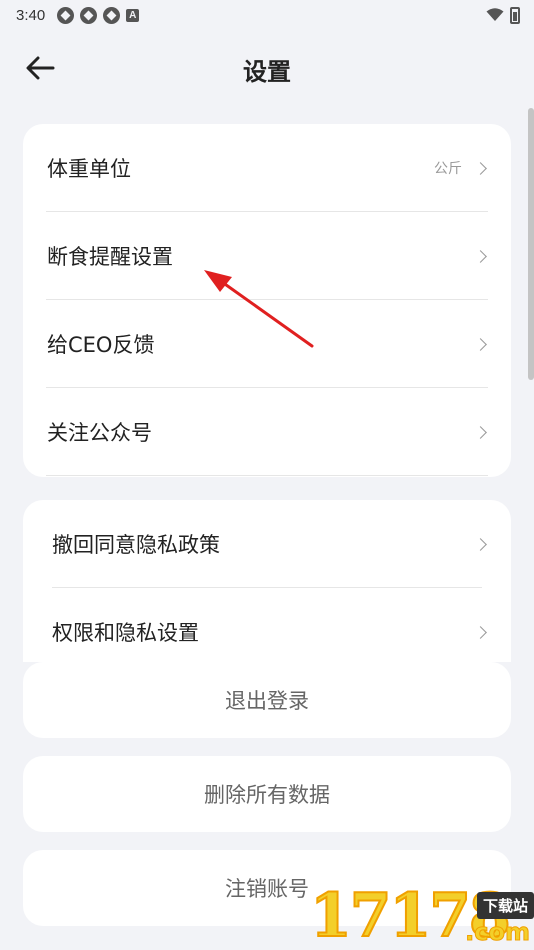  What do you see at coordinates (101, 345) in the screenshot?
I see `setting-label: 给CEO反馈` at bounding box center [101, 345].